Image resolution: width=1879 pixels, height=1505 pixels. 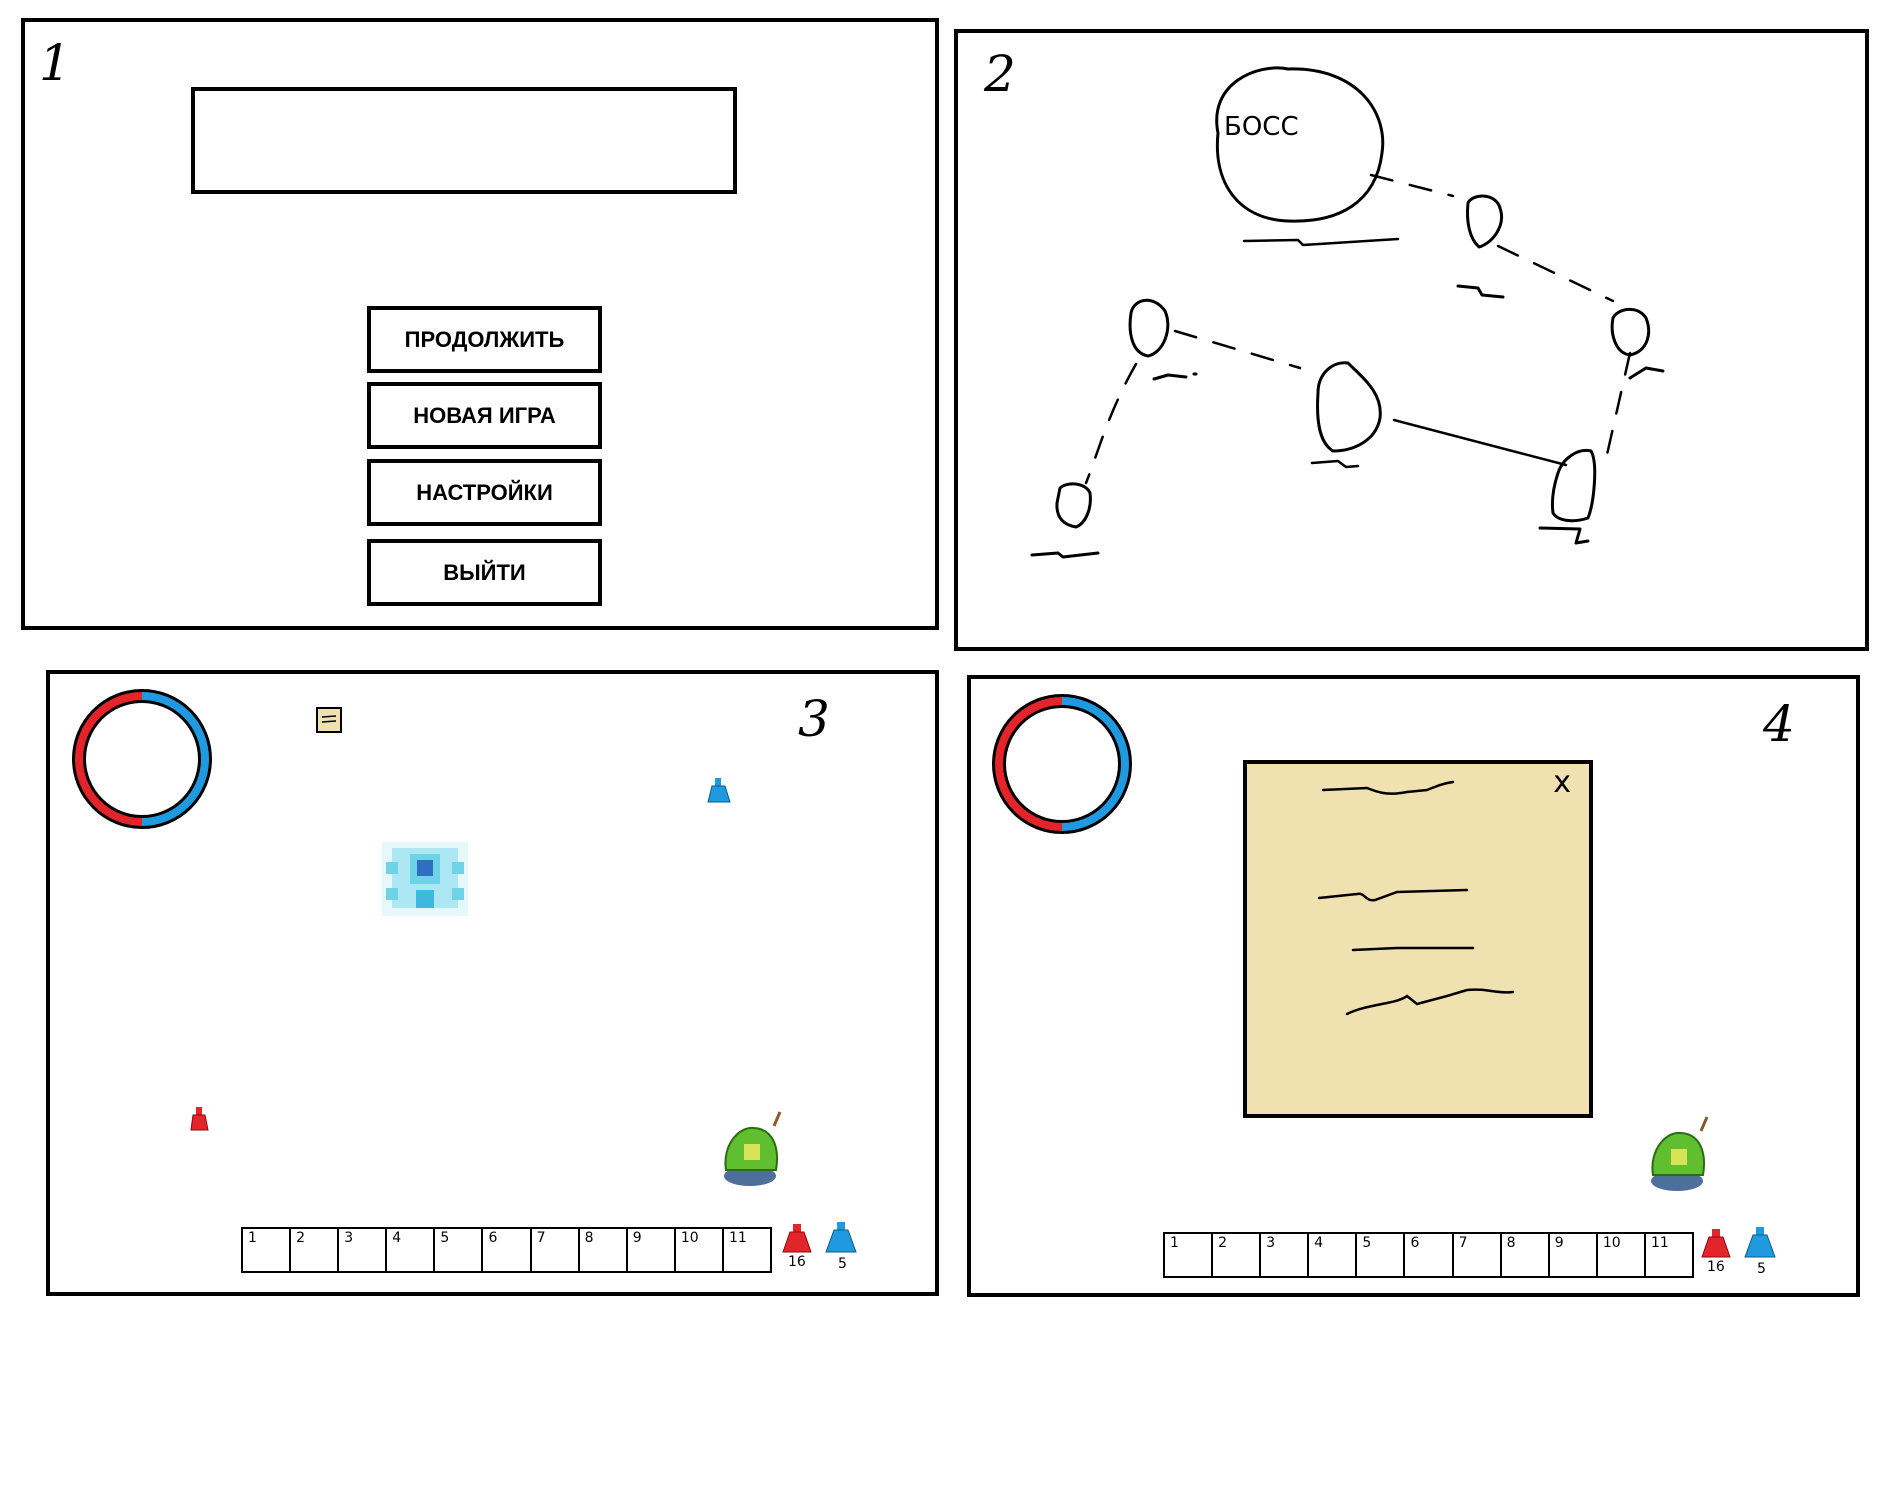 What do you see at coordinates (464, 140) in the screenshot?
I see `game-title-box` at bounding box center [464, 140].